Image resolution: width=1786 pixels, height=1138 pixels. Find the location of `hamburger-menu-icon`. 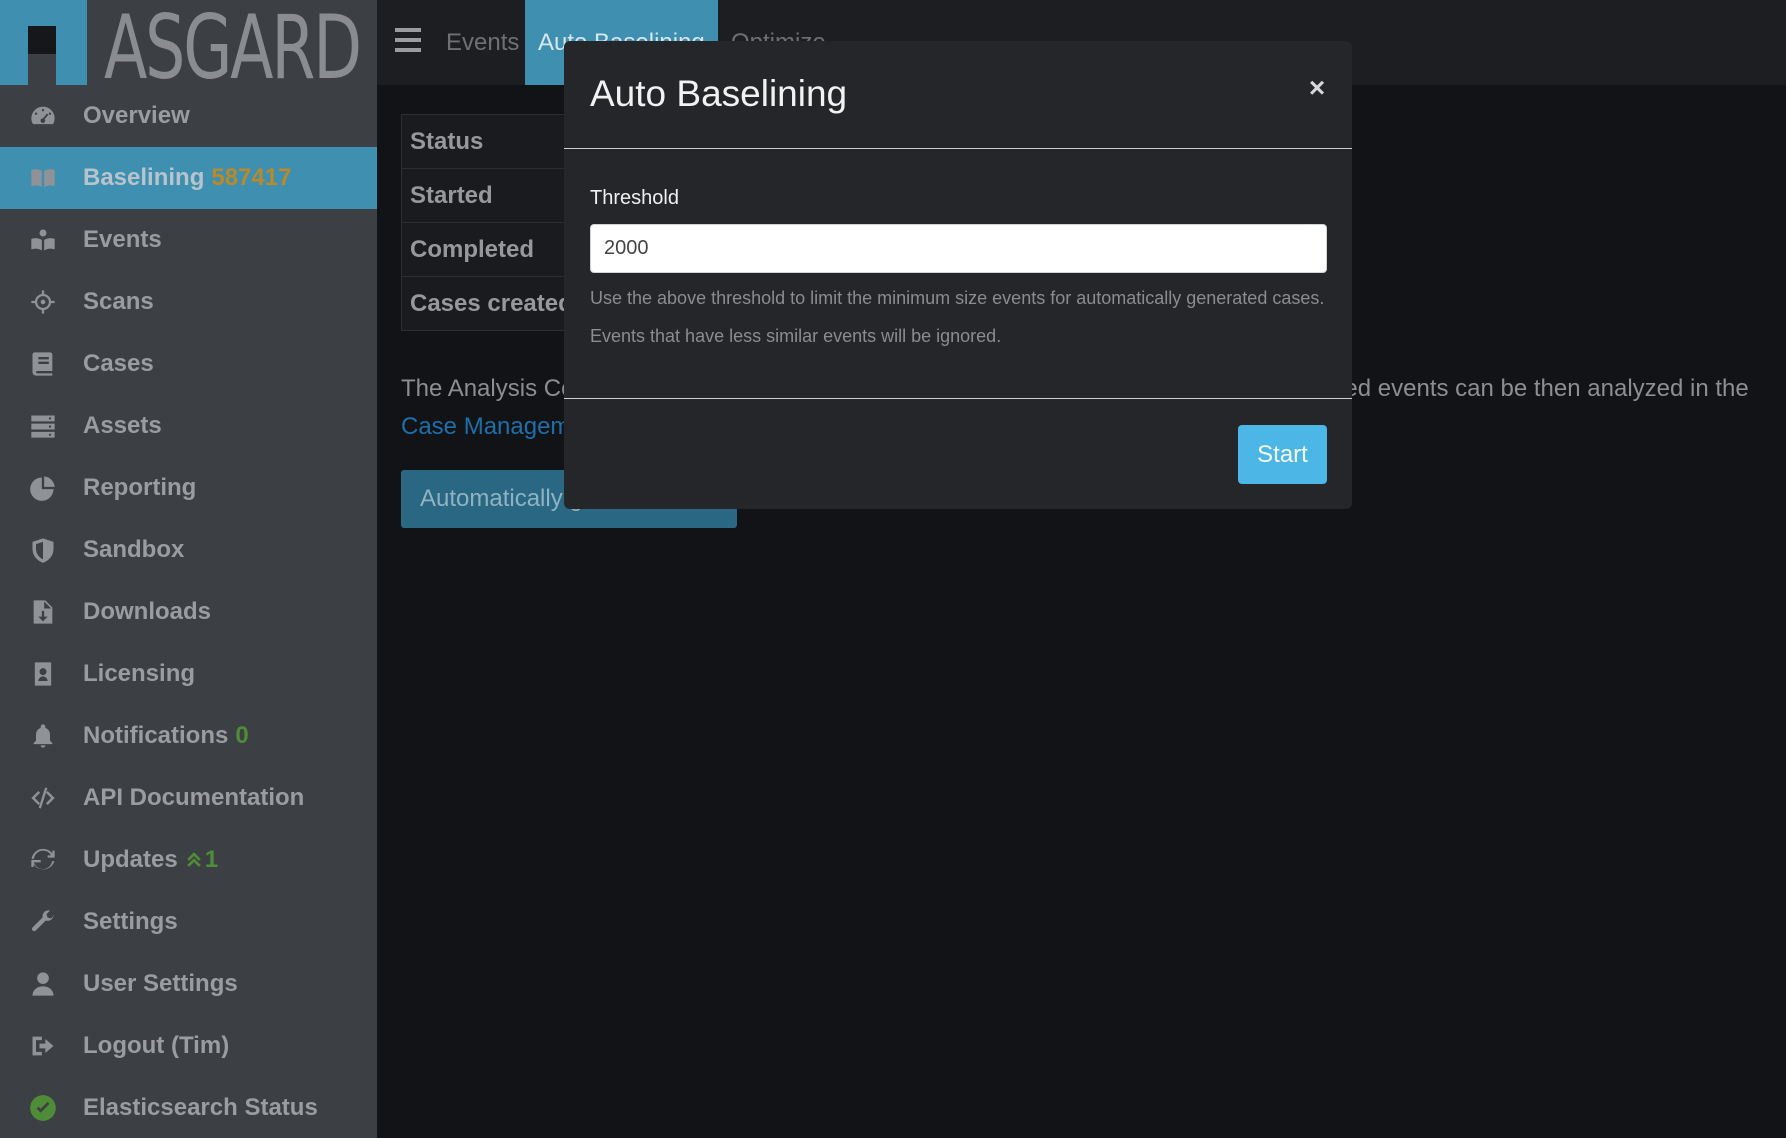

hamburger-menu-icon is located at coordinates (408, 40).